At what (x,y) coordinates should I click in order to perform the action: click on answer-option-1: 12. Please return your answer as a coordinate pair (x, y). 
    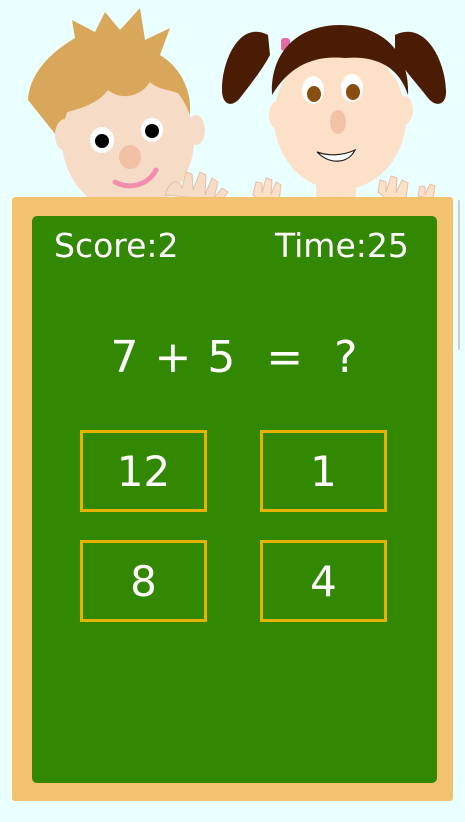
    Looking at the image, I should click on (143, 471).